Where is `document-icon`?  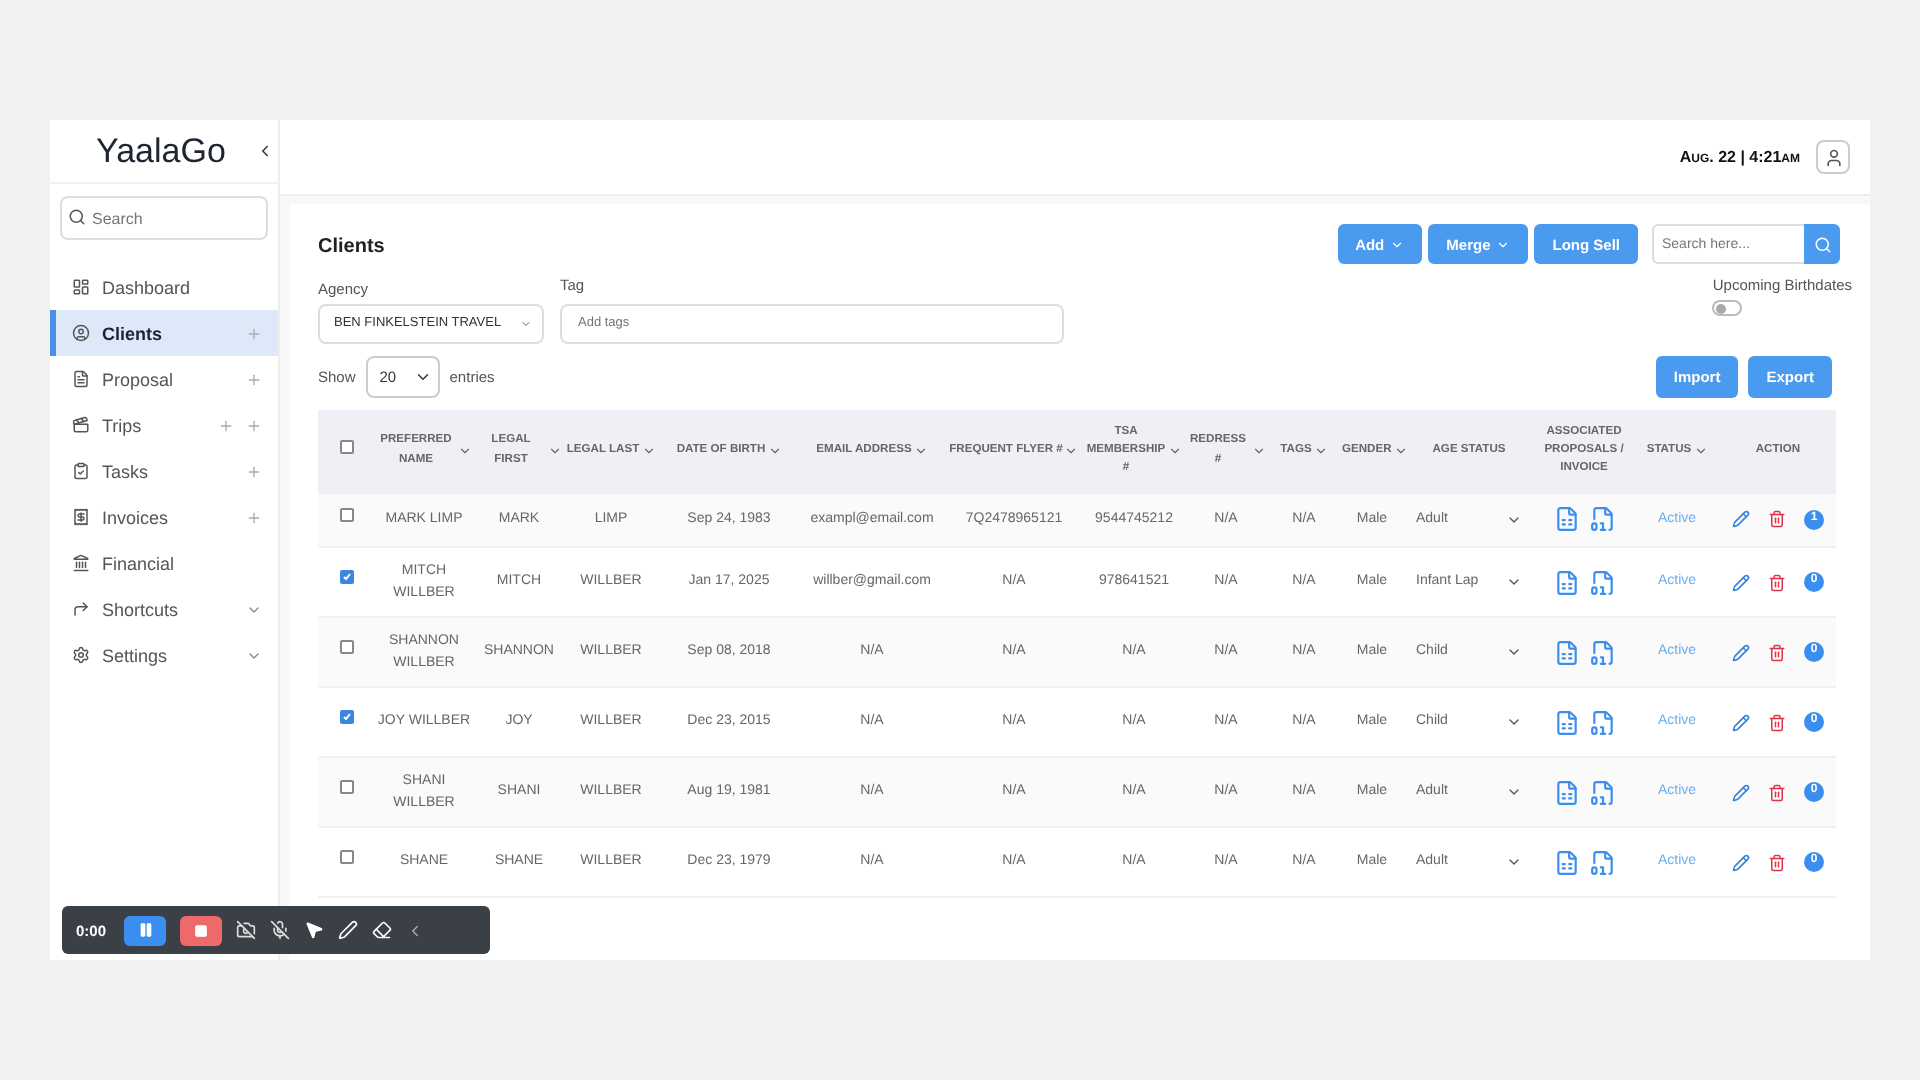
document-icon is located at coordinates (81, 379).